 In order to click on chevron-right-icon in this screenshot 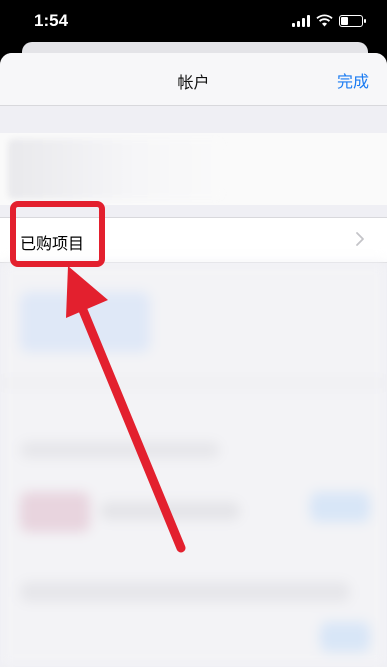, I will do `click(360, 239)`.